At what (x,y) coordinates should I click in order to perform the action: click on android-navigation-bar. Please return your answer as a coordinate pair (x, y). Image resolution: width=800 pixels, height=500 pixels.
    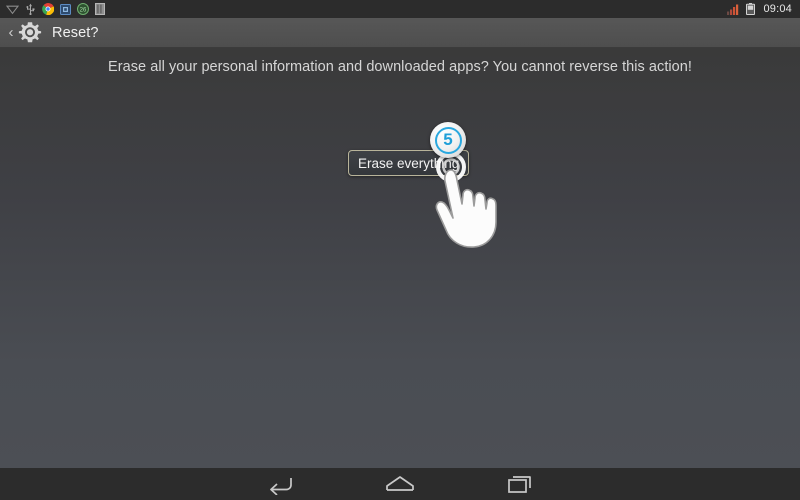
    Looking at the image, I should click on (400, 484).